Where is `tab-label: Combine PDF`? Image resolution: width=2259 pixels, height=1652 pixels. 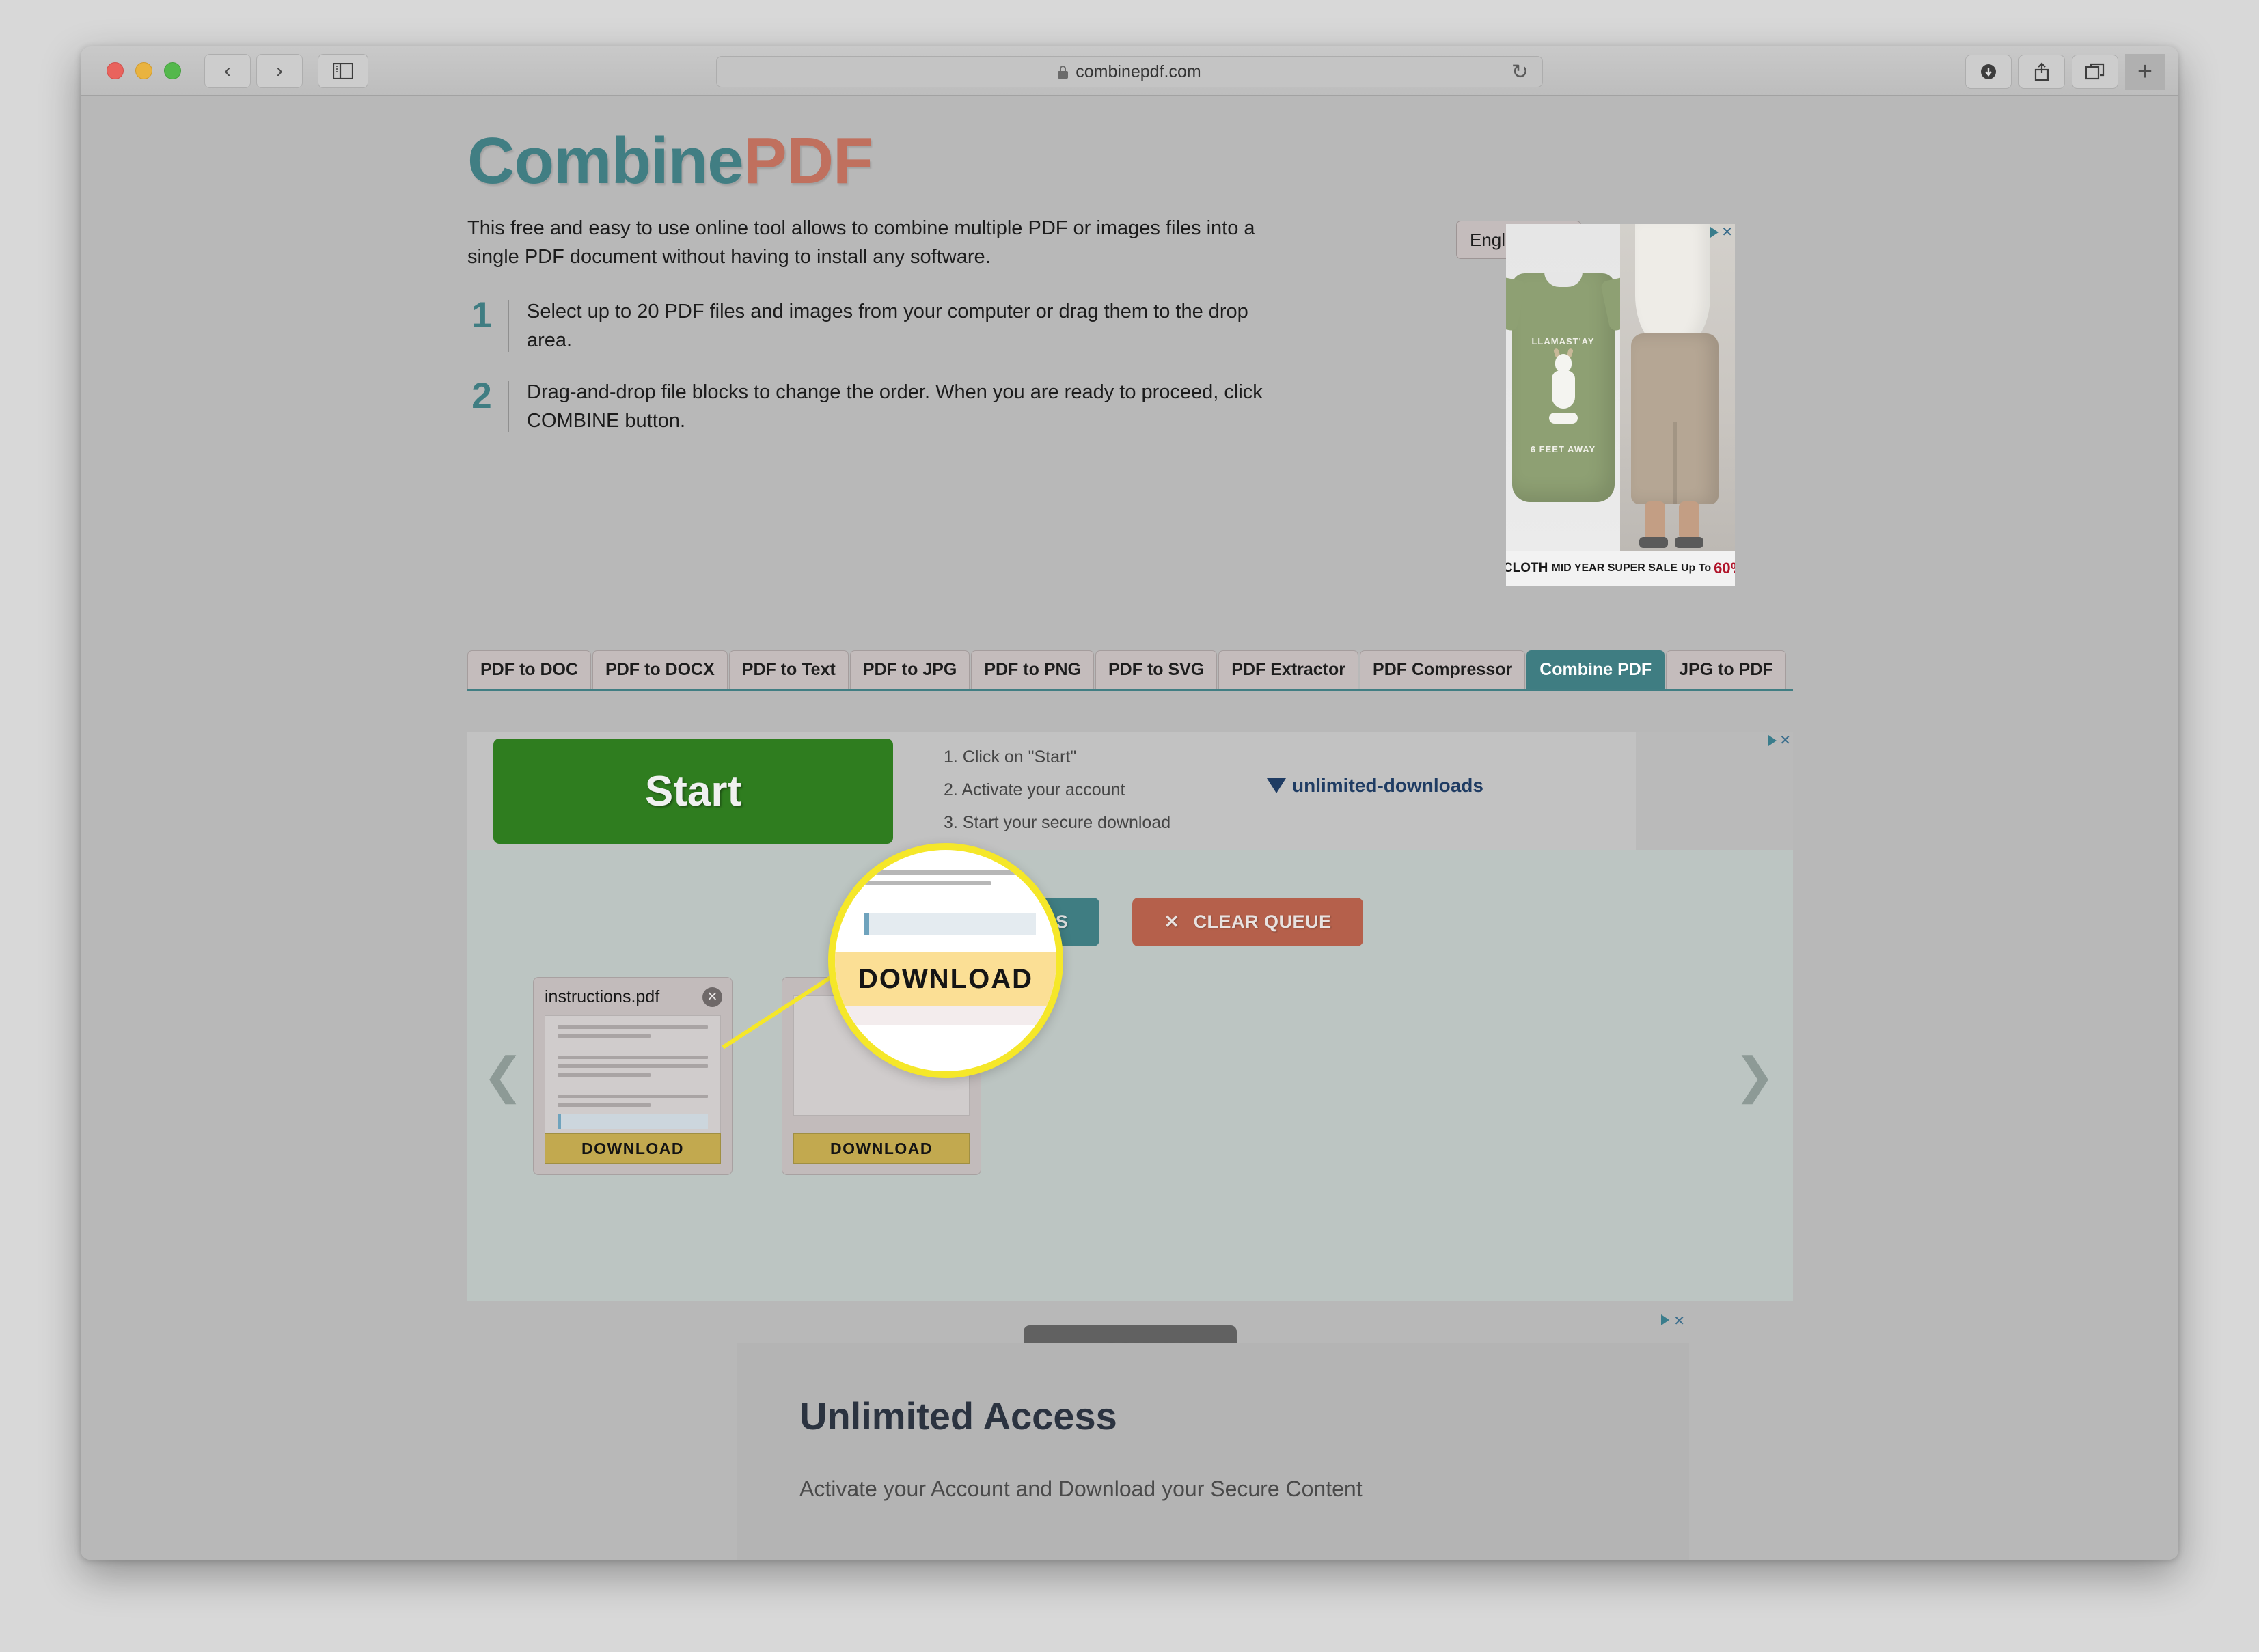 tab-label: Combine PDF is located at coordinates (1595, 669).